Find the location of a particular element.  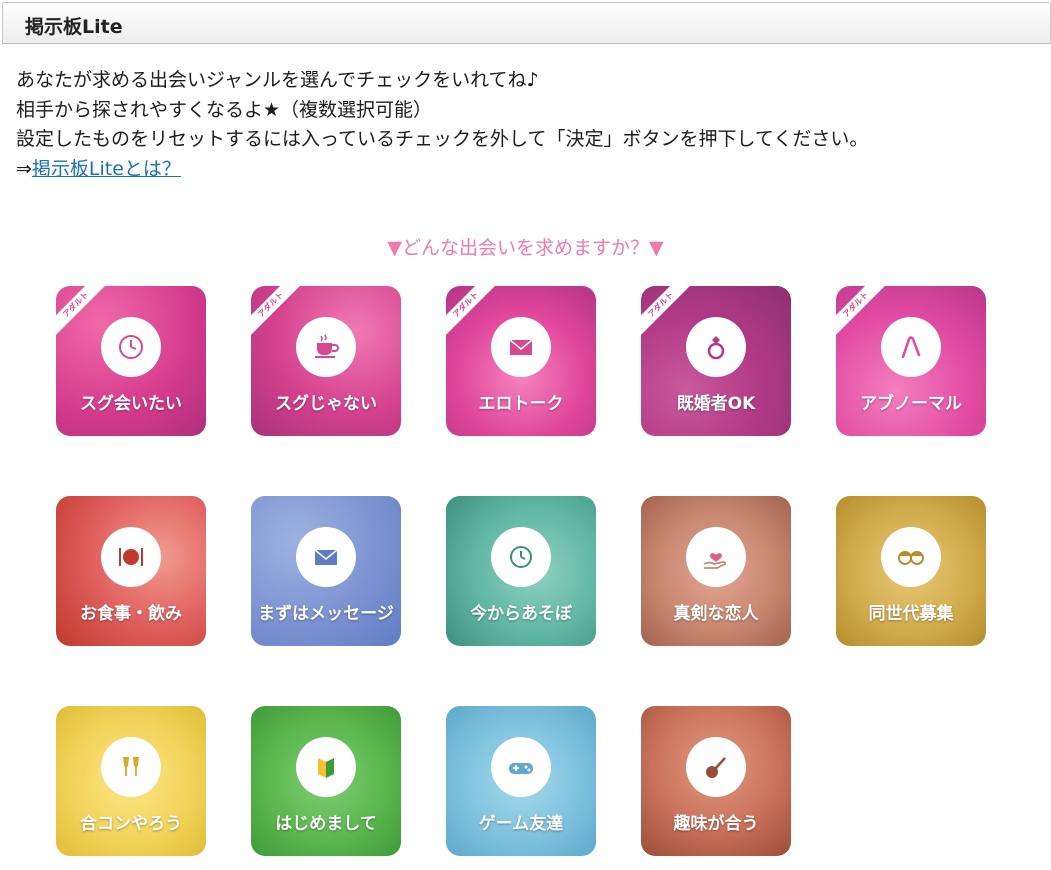

whip-icon is located at coordinates (911, 347).